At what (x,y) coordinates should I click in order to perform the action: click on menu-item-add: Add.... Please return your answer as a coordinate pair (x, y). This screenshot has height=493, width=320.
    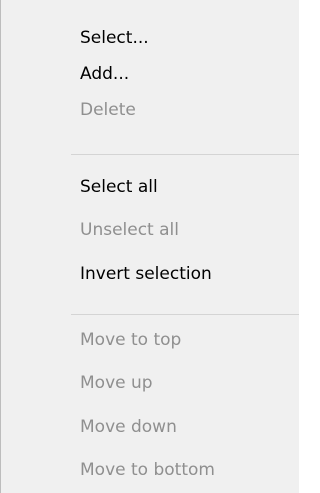
    Looking at the image, I should click on (189, 74).